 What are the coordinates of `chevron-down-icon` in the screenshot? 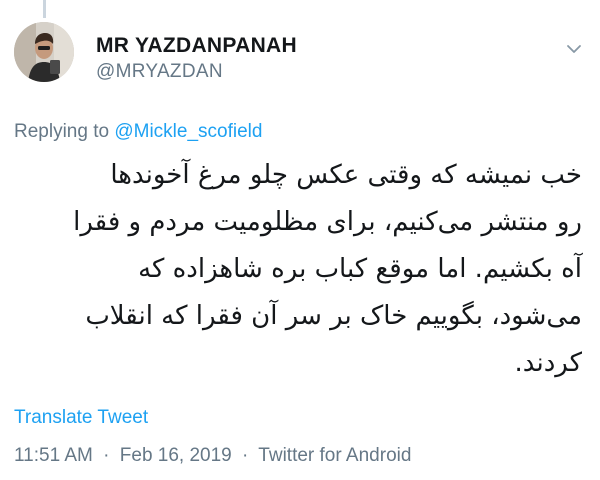 It's located at (574, 46).